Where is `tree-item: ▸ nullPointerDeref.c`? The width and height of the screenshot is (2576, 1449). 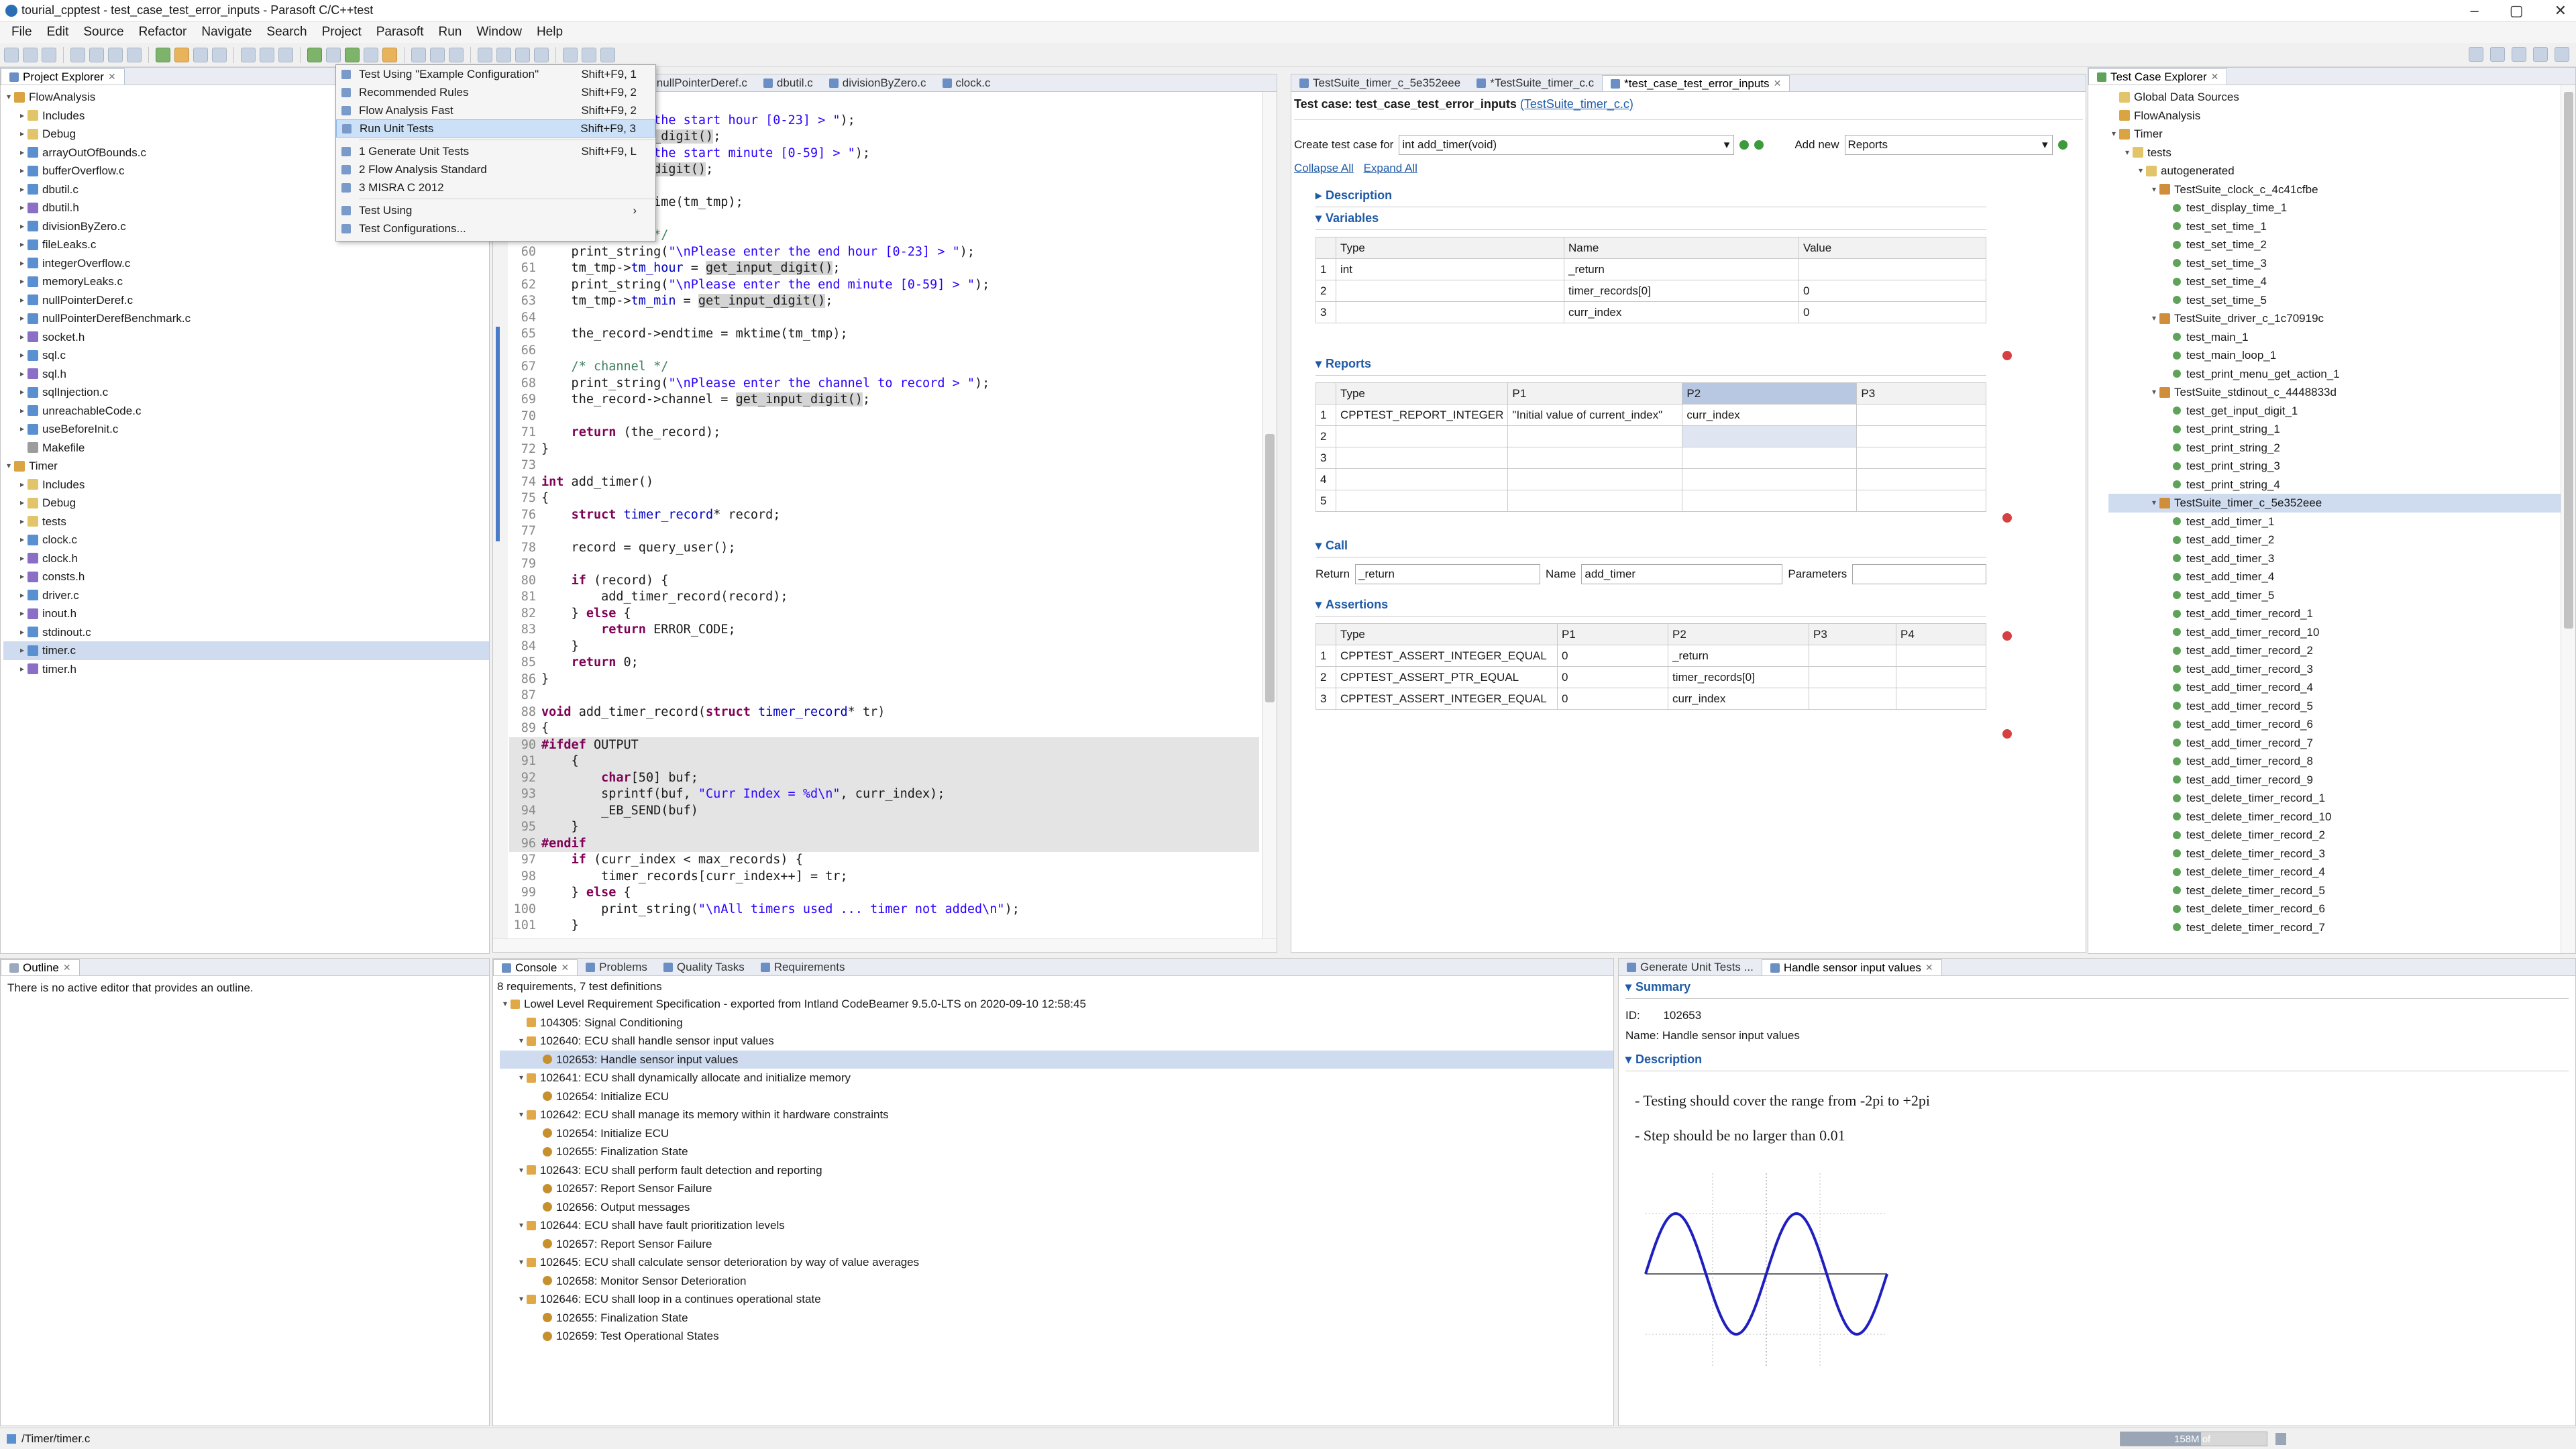
tree-item: ▸ nullPointerDeref.c is located at coordinates (246, 300).